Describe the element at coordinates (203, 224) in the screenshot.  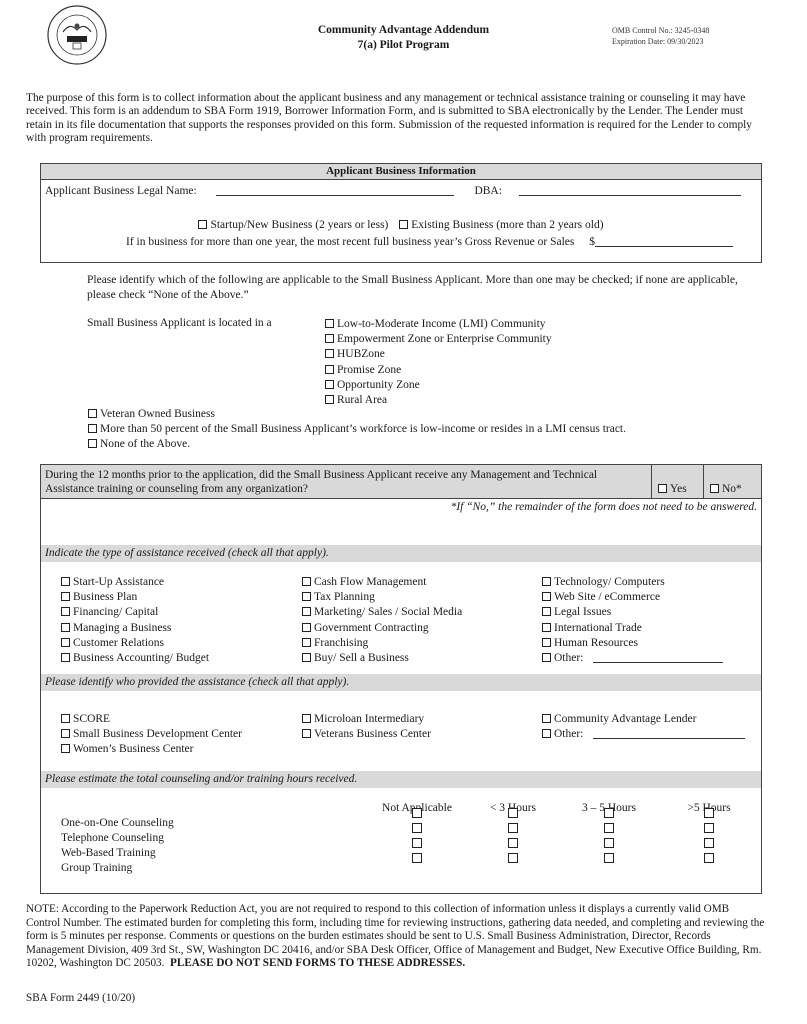
I see `startup-checkbox` at that location.